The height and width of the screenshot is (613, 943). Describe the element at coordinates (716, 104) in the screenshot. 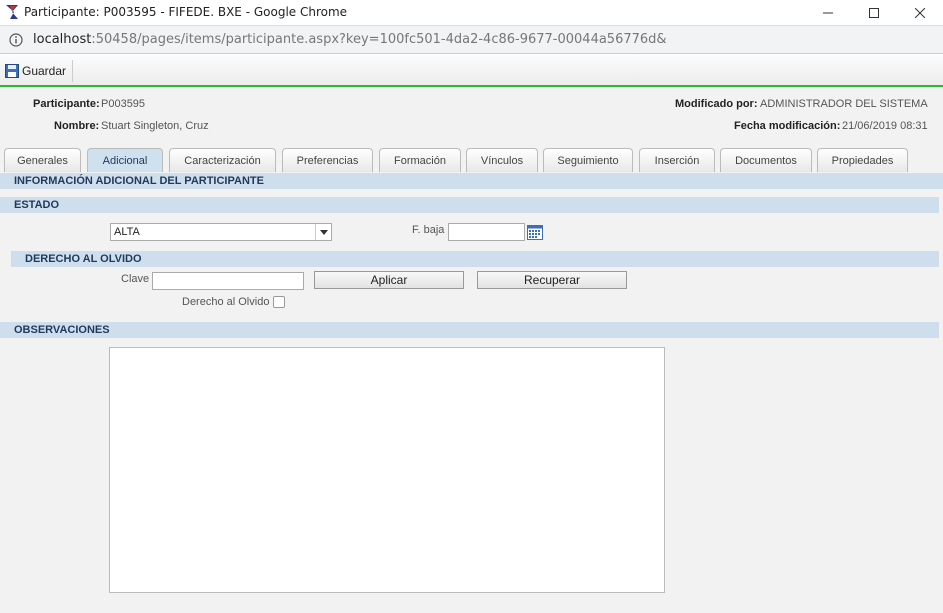

I see `modificado-label: Modificado por:` at that location.